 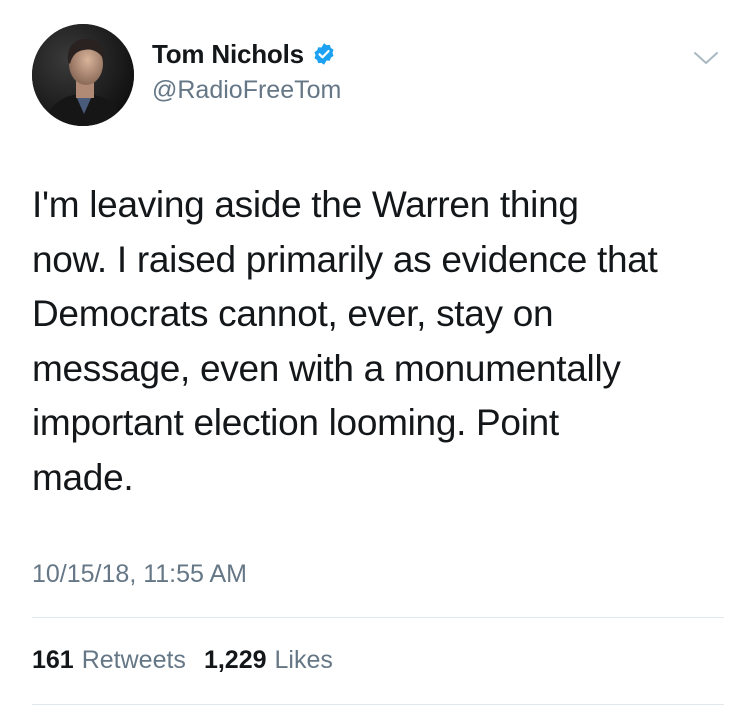 I want to click on retweets-stat: 161 Retweets, so click(x=109, y=660).